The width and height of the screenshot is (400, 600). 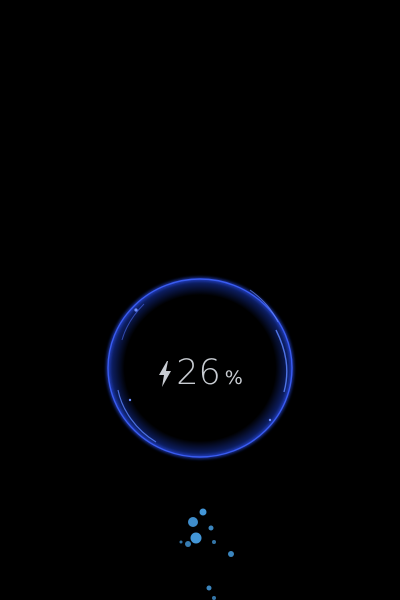 What do you see at coordinates (233, 377) in the screenshot?
I see `percent-sign: %` at bounding box center [233, 377].